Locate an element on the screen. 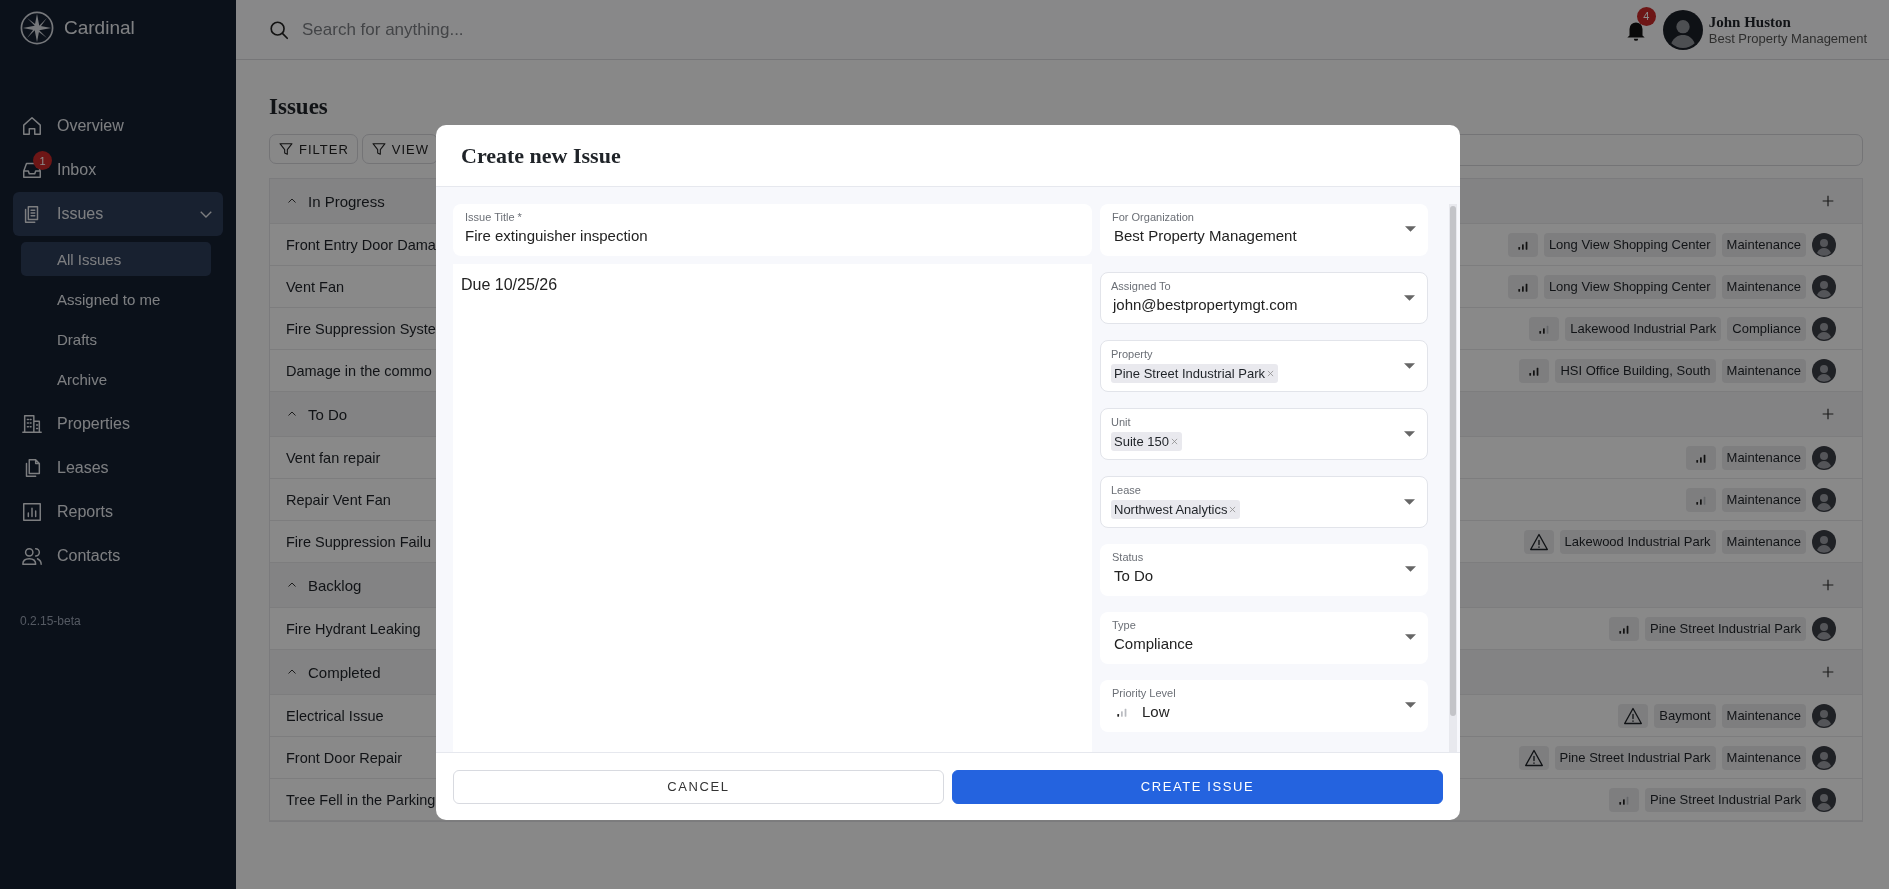  field-label: Type is located at coordinates (1124, 625).